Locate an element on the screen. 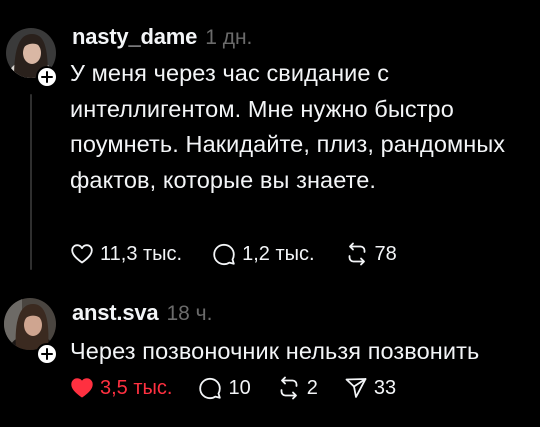 This screenshot has height=427, width=540. reply-button: 10 is located at coordinates (224, 388).